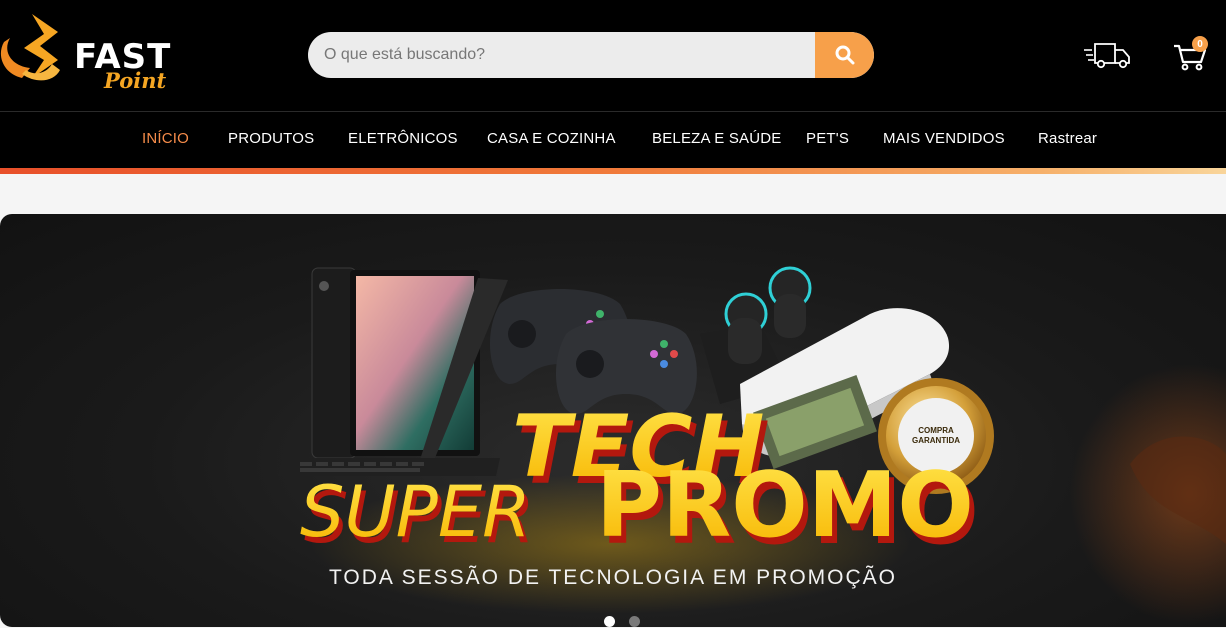 This screenshot has width=1226, height=628. What do you see at coordinates (551, 138) in the screenshot?
I see `nav-item-casa-e-cozinha: CASA E COZINHA` at bounding box center [551, 138].